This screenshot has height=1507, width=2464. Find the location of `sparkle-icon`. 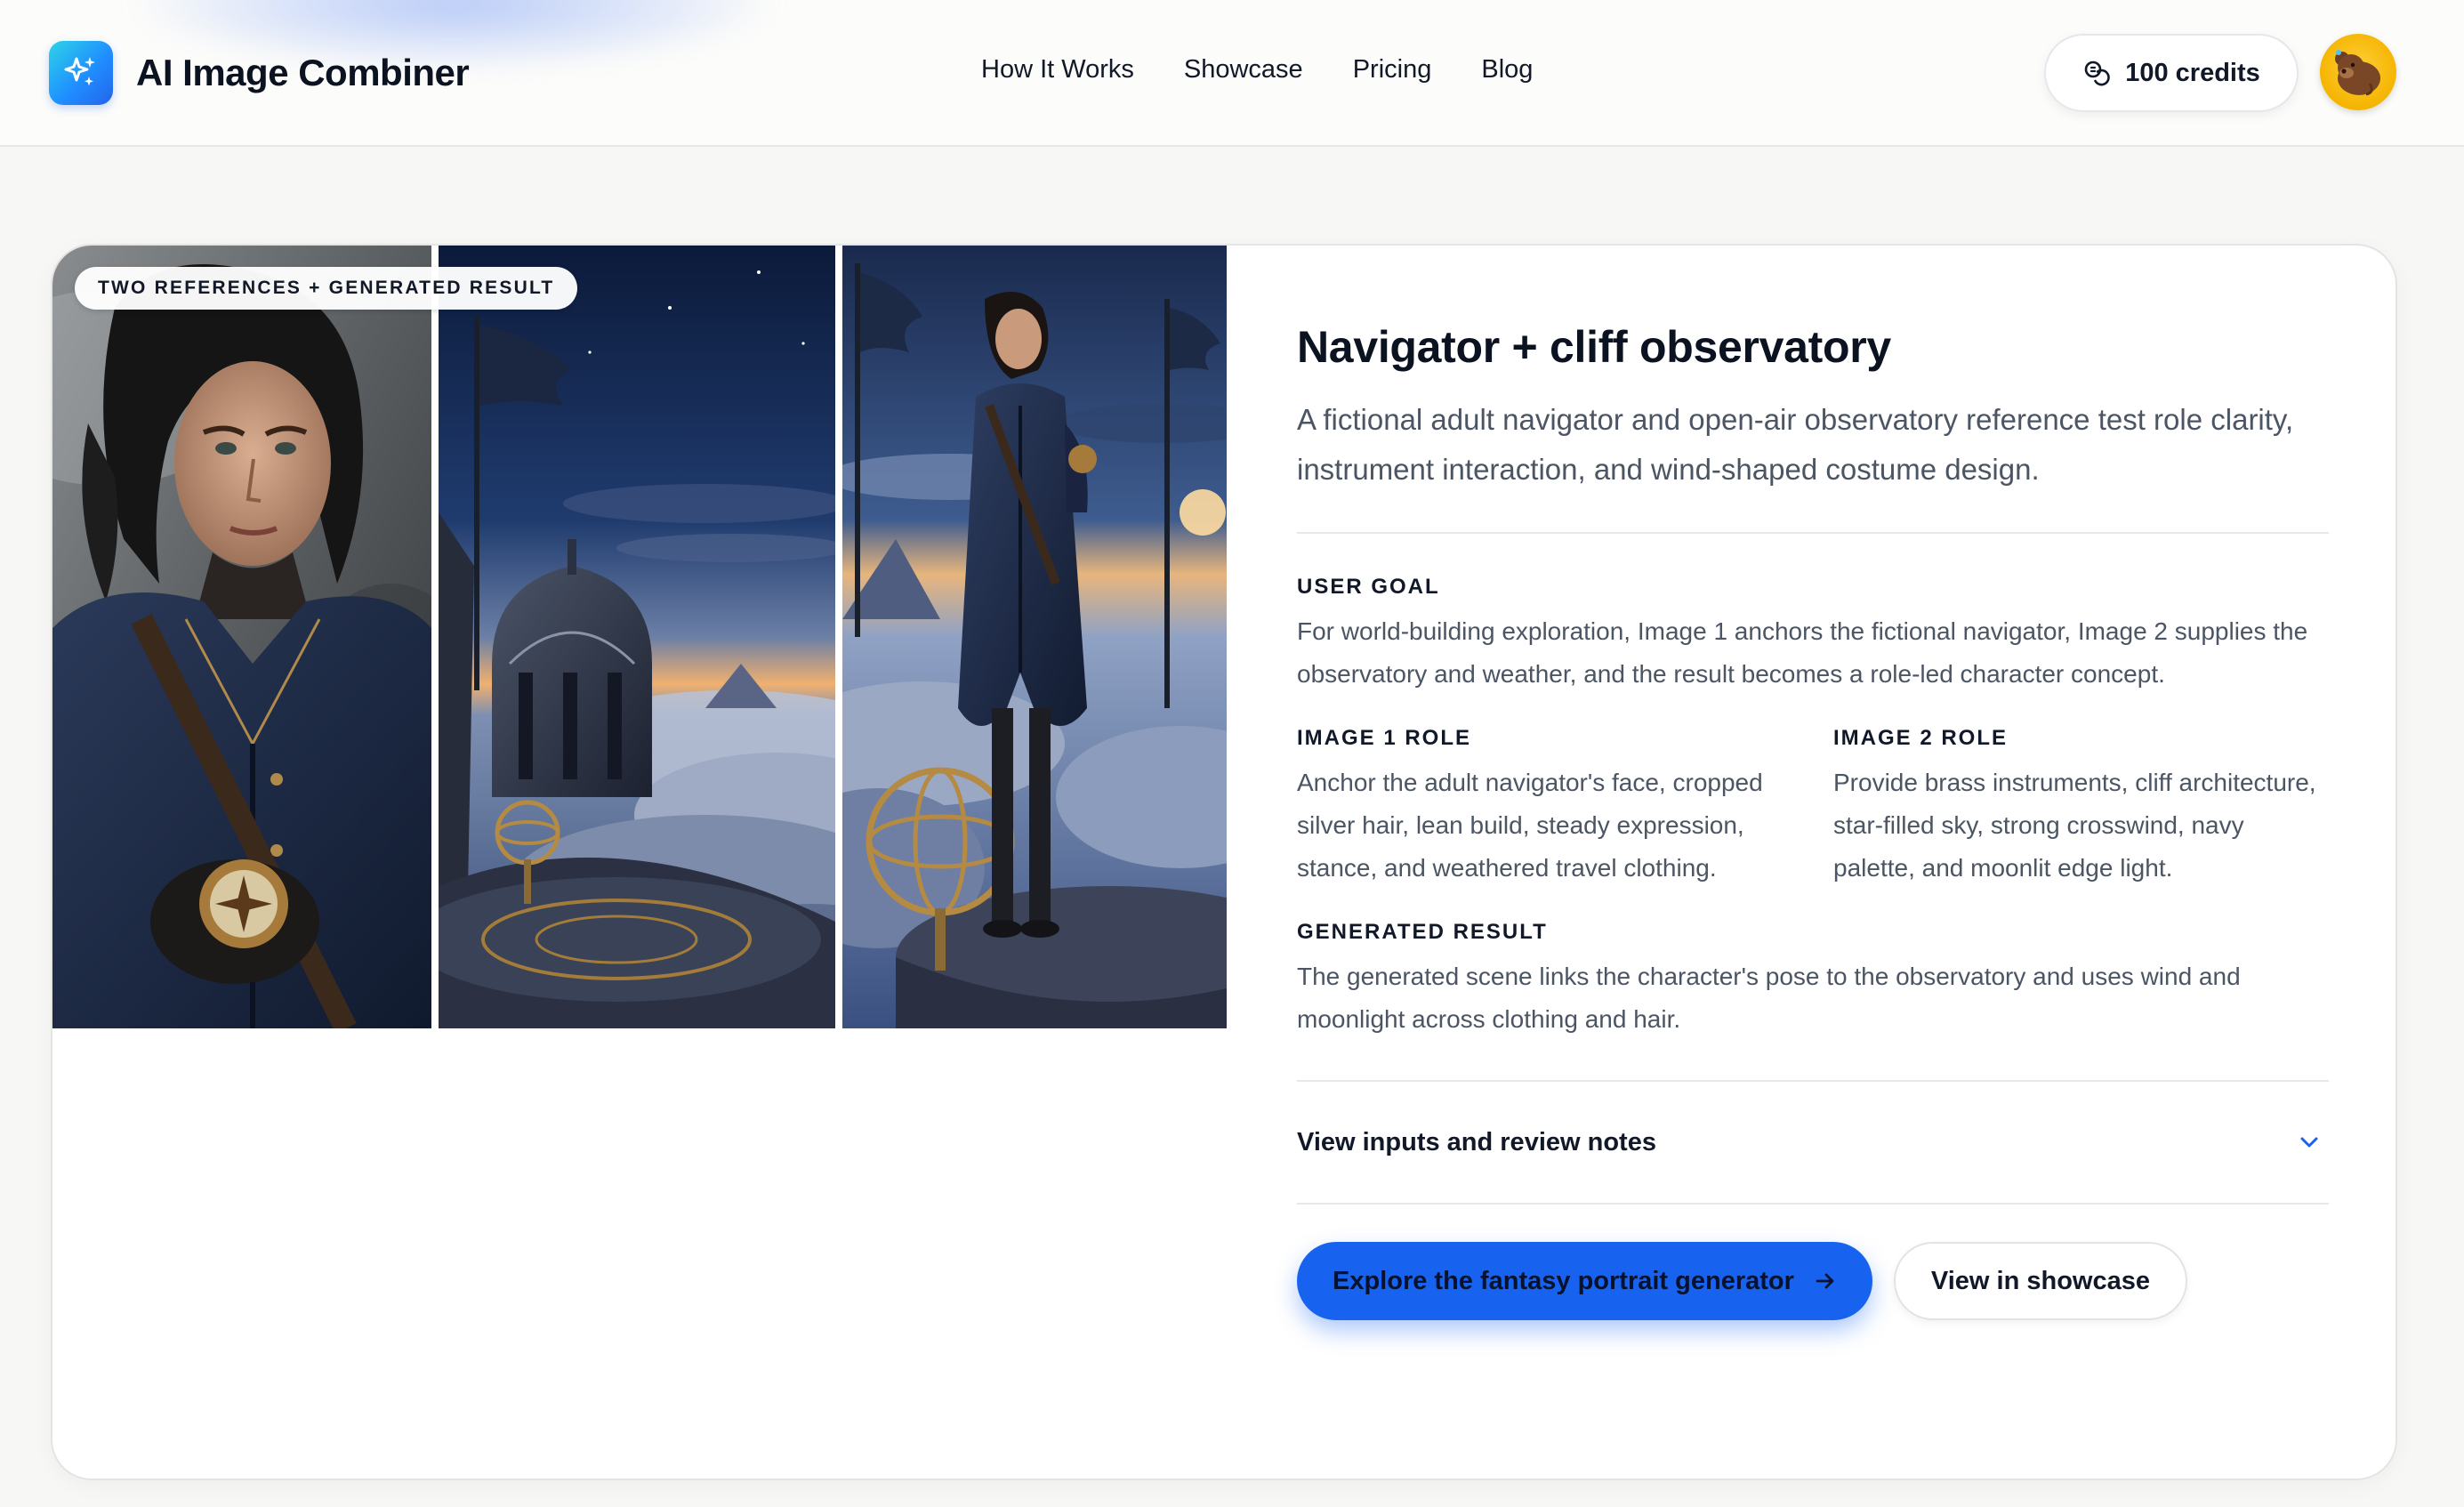

sparkle-icon is located at coordinates (81, 73).